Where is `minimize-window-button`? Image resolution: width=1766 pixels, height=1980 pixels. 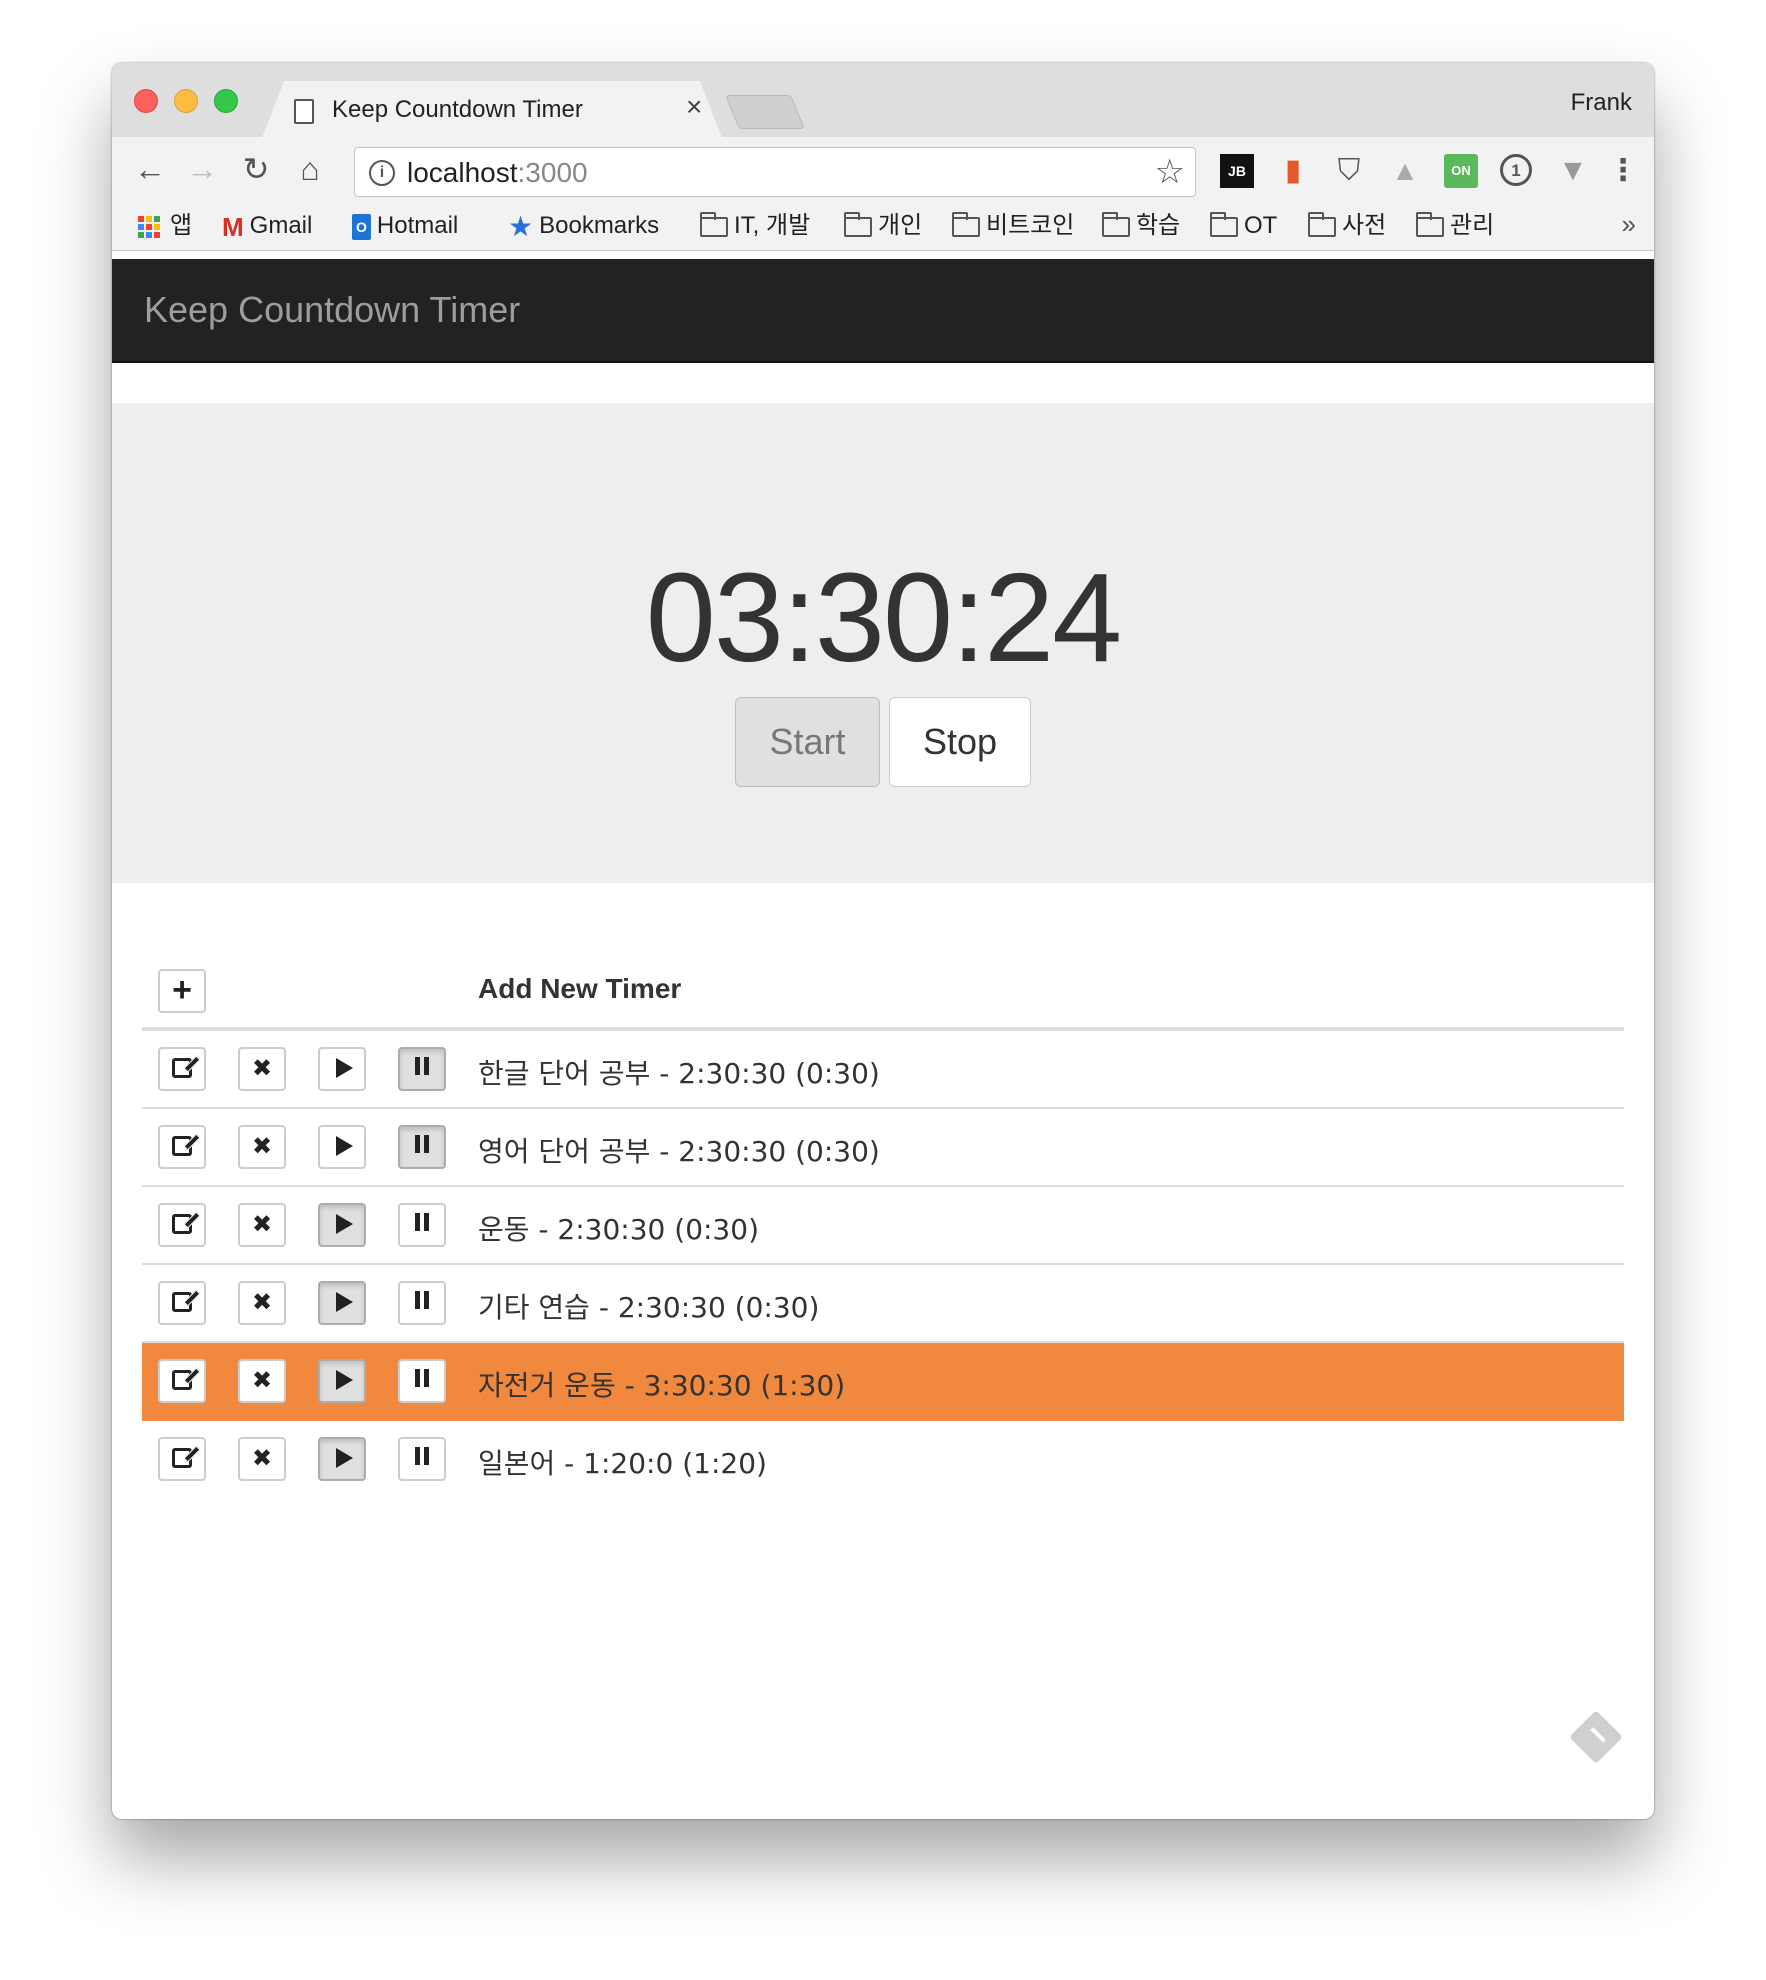 minimize-window-button is located at coordinates (186, 101).